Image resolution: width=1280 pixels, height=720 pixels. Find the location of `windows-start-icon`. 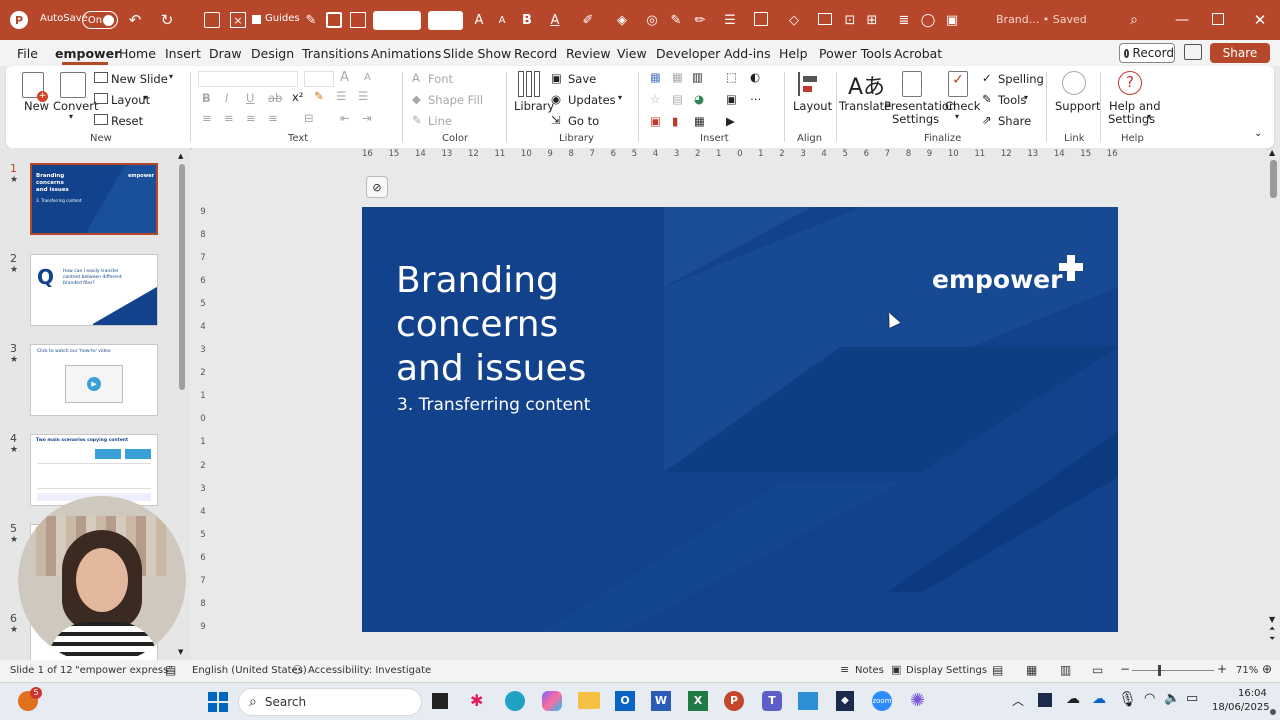

windows-start-icon is located at coordinates (218, 702).